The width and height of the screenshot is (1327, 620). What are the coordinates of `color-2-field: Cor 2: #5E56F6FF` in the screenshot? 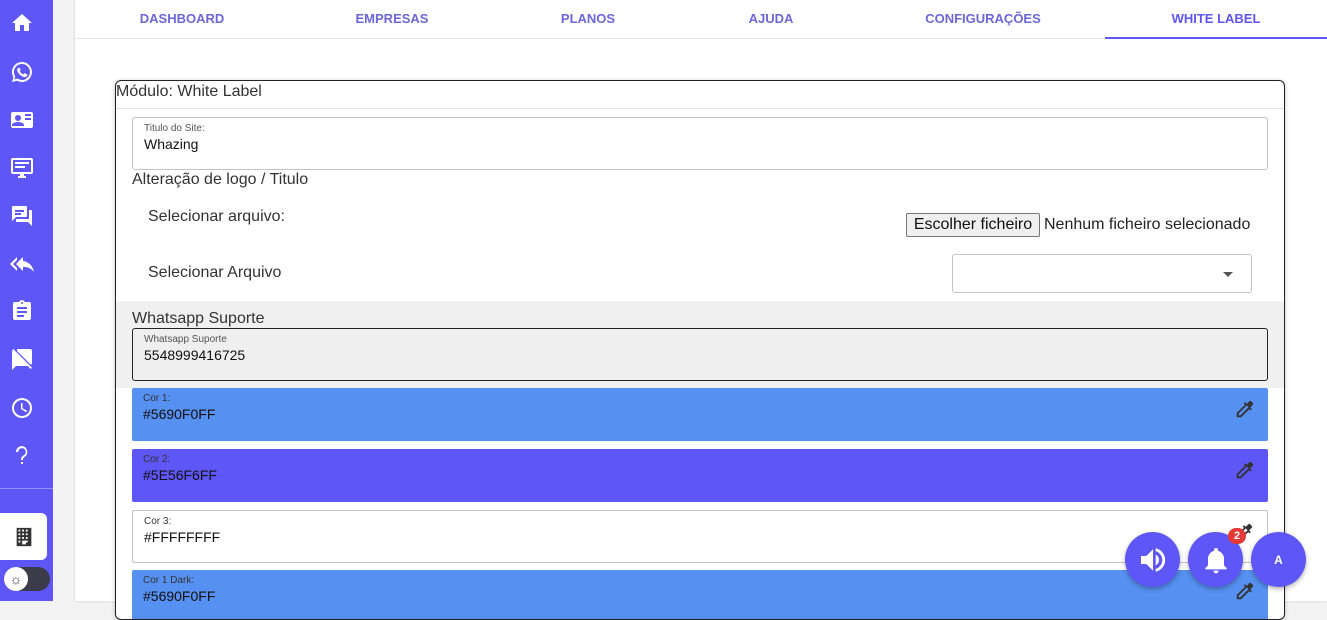 It's located at (700, 475).